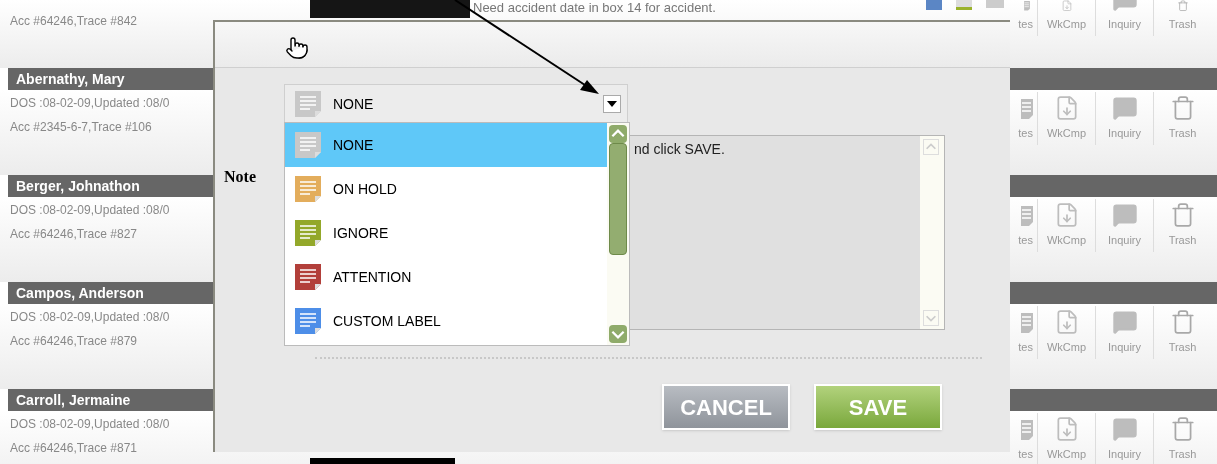  I want to click on message-text: Need accident date in box 14 for accident., so click(594, 8).